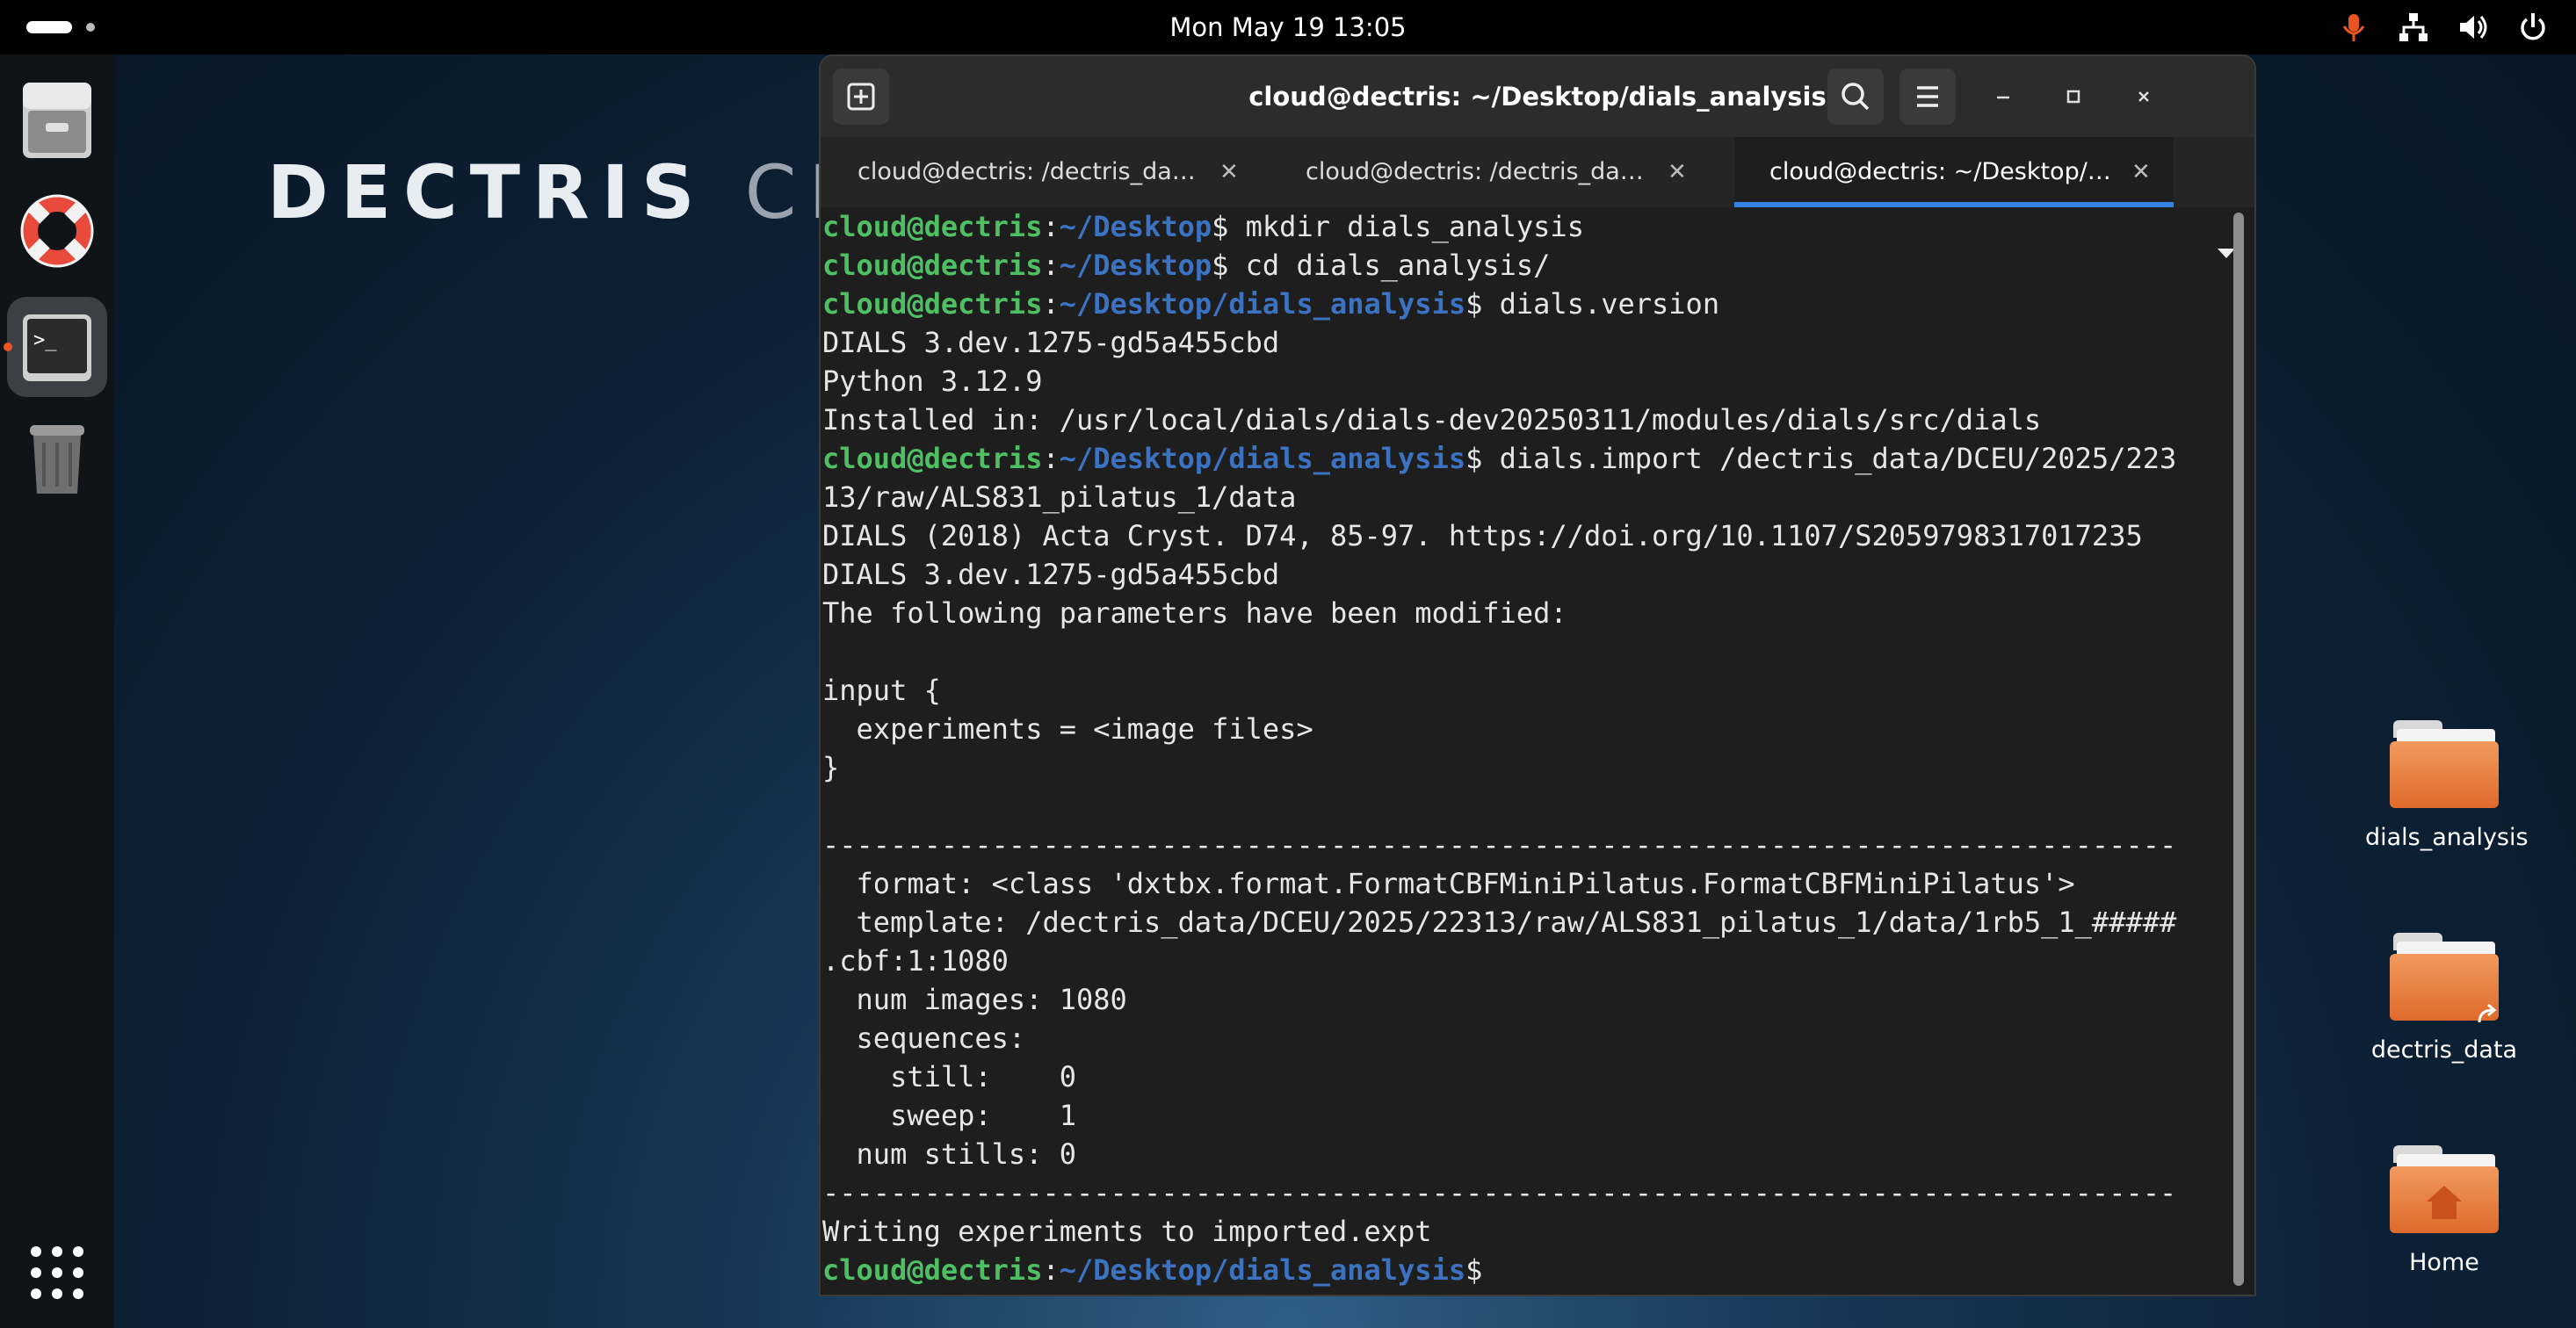  I want to click on output-line: }, so click(831, 767).